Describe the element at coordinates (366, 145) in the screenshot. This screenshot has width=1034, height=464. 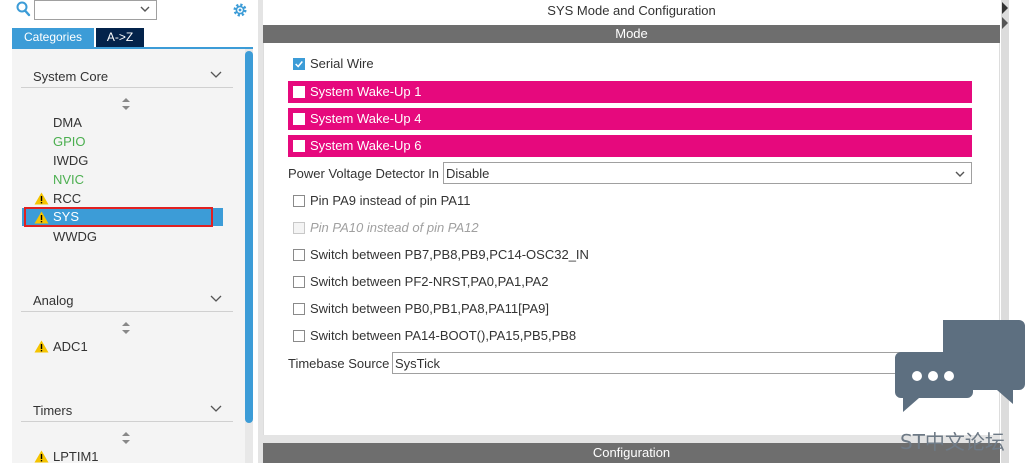
I see `wakeup-6-label: System Wake-Up 6` at that location.